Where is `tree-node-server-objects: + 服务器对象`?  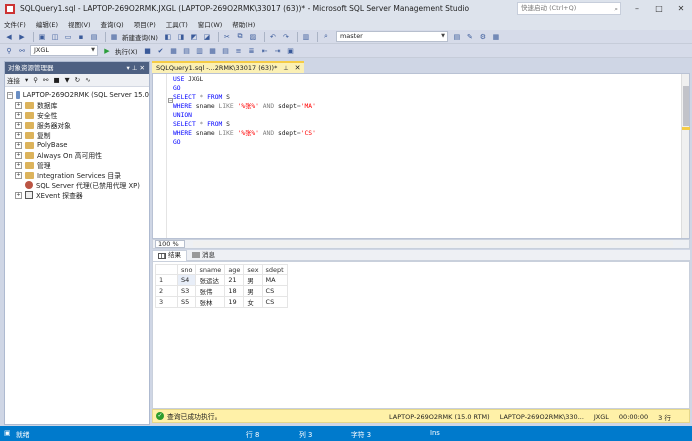 tree-node-server-objects: + 服务器对象 is located at coordinates (77, 125).